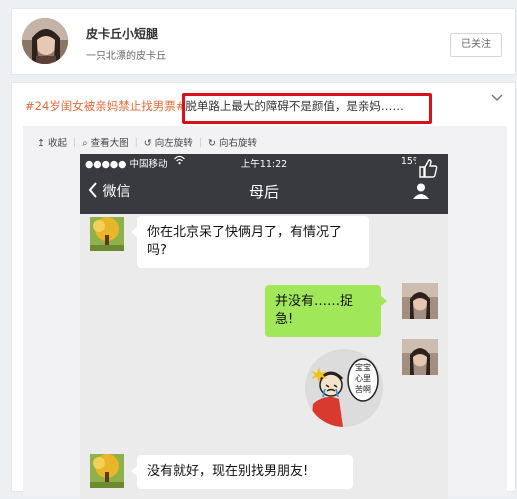 This screenshot has width=517, height=499. What do you see at coordinates (58, 143) in the screenshot?
I see `collapse-label: 收起` at bounding box center [58, 143].